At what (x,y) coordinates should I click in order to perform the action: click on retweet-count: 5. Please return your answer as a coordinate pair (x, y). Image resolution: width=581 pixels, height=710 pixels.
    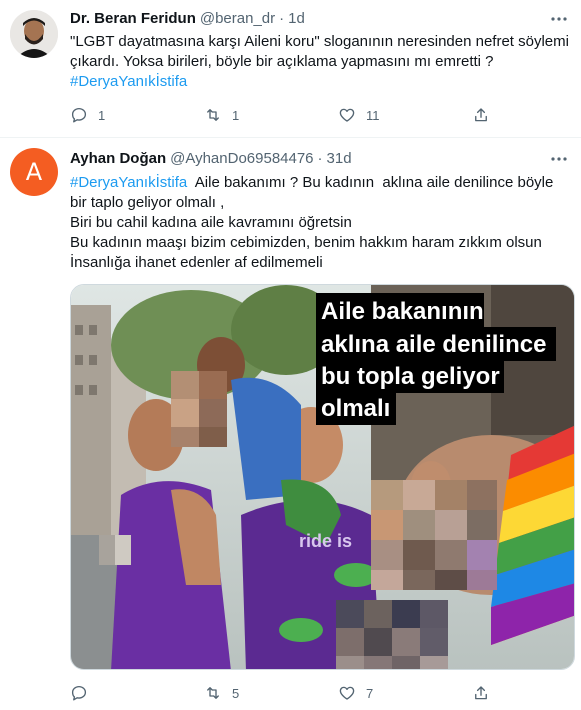
    Looking at the image, I should click on (236, 693).